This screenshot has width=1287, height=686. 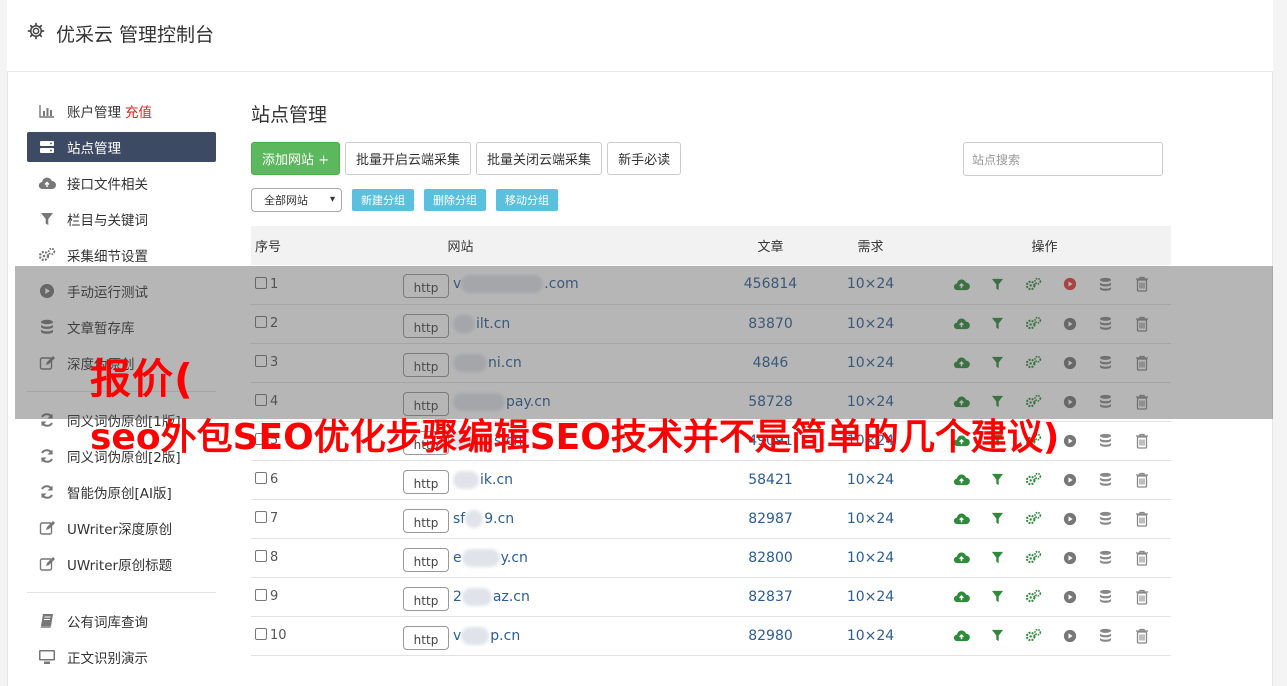 What do you see at coordinates (711, 519) in the screenshot?
I see `table-row: 7 http sf 9.cn 82987 10×24` at bounding box center [711, 519].